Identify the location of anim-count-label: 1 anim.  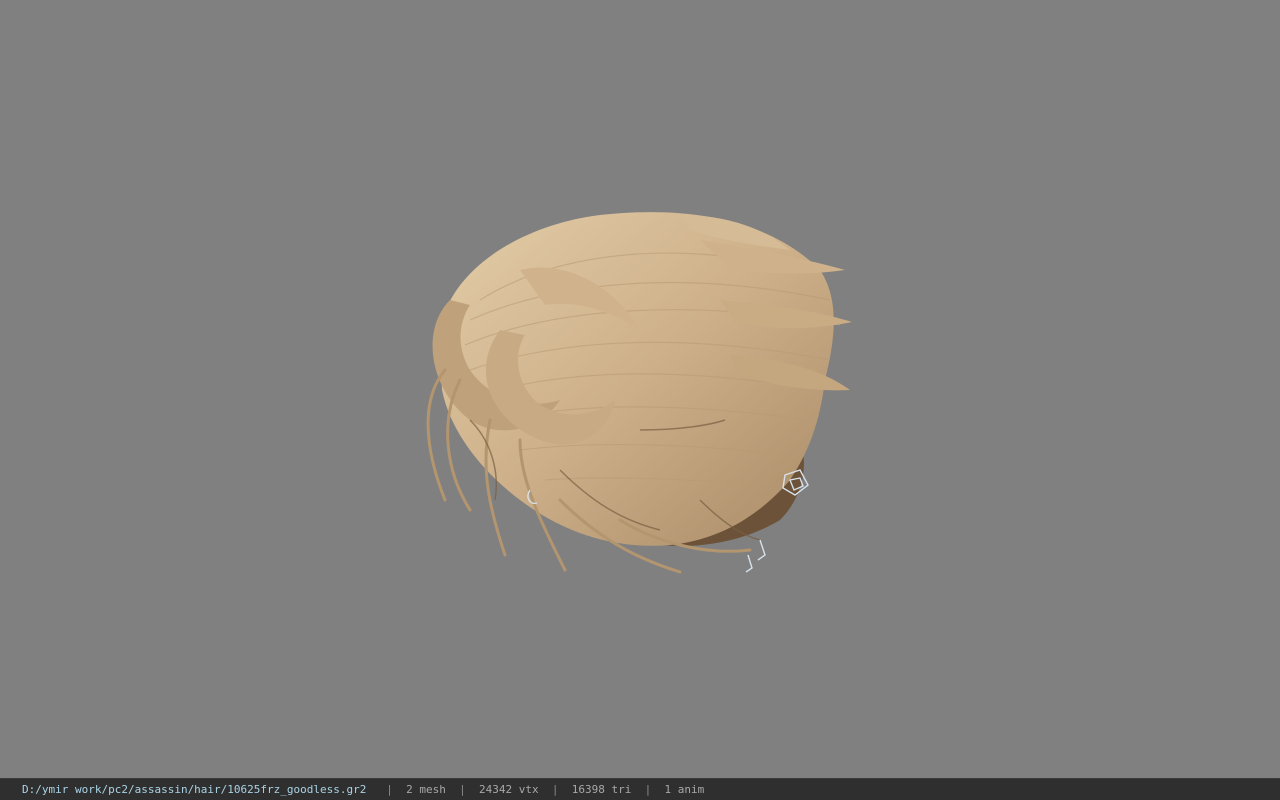
(684, 789).